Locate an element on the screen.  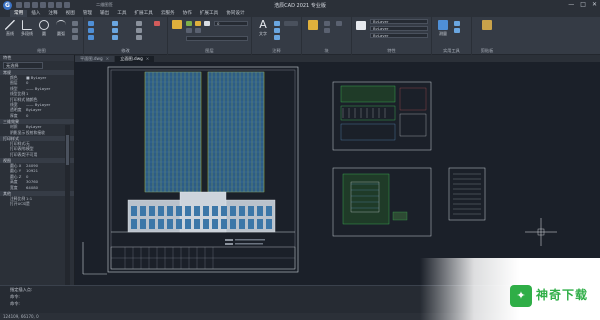
left-tower is located at coordinates (173, 132).